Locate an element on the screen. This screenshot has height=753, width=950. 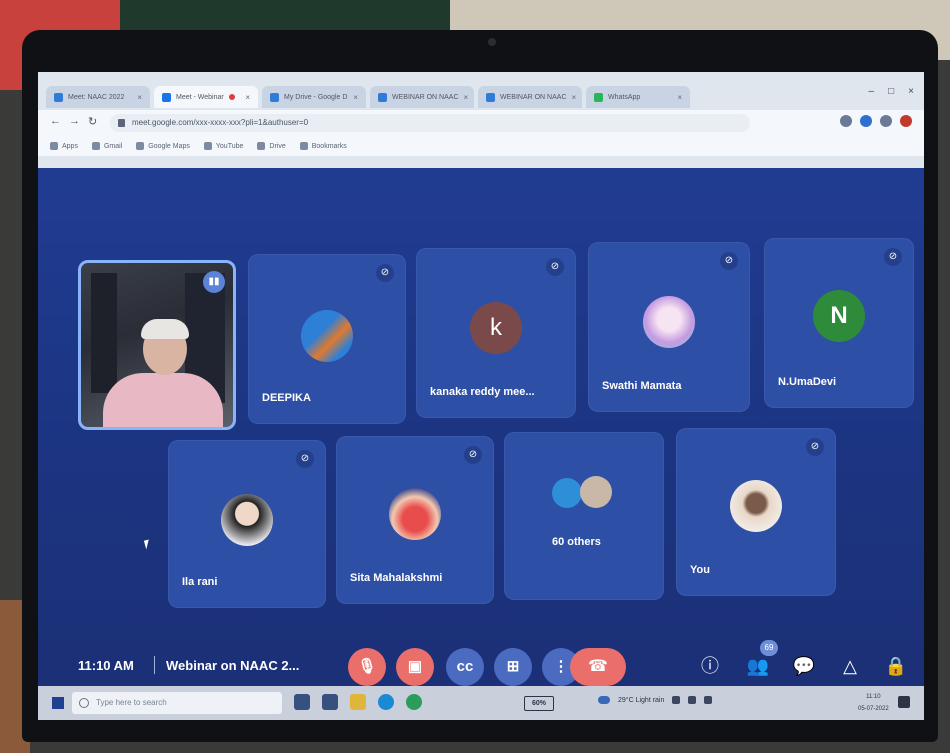
taskbar-apps is located at coordinates (358, 702).